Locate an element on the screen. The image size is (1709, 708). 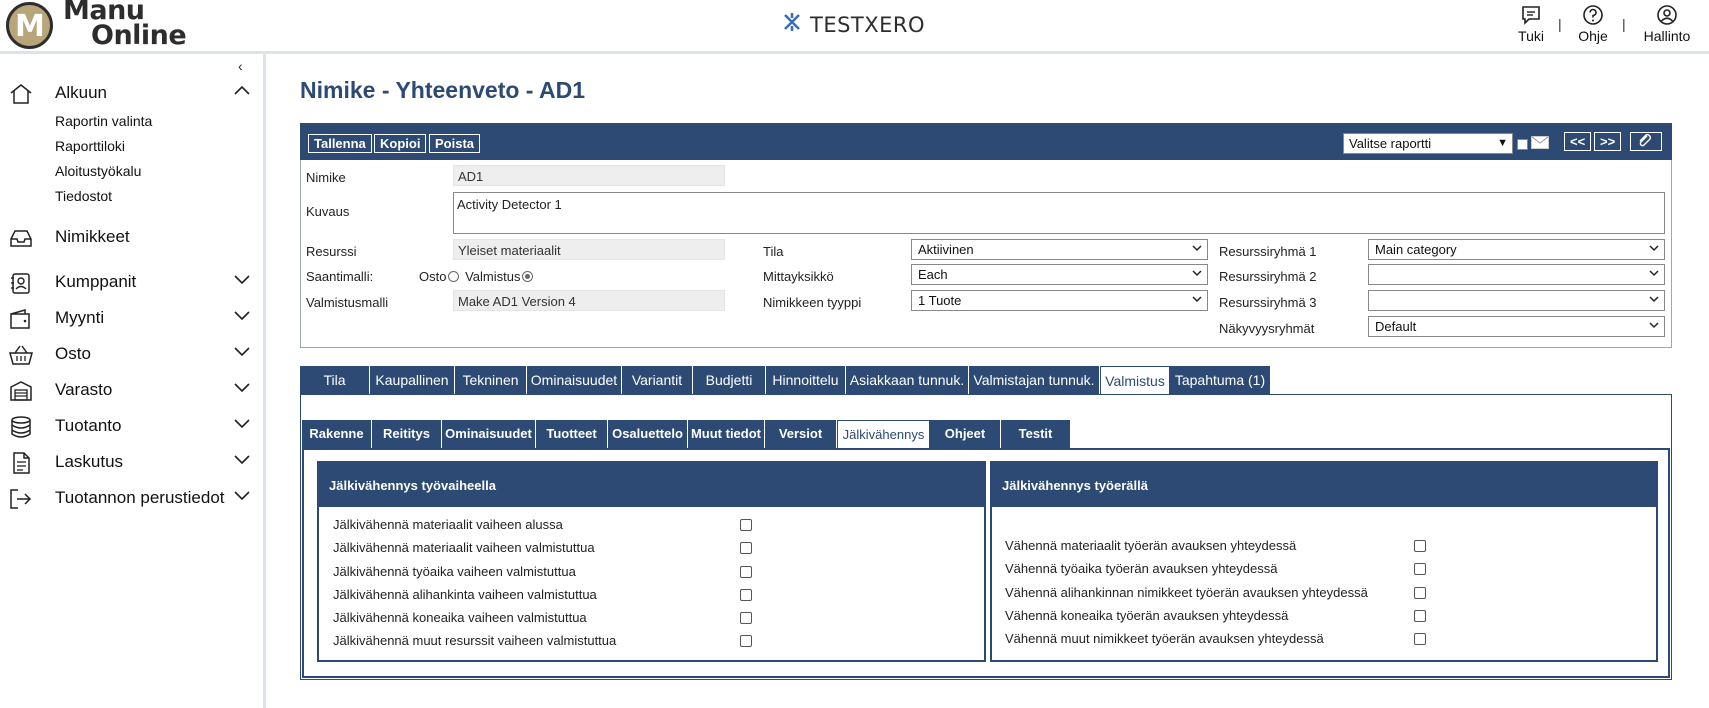
tab-hinnoittelu: Hinnoittelu is located at coordinates (806, 380).